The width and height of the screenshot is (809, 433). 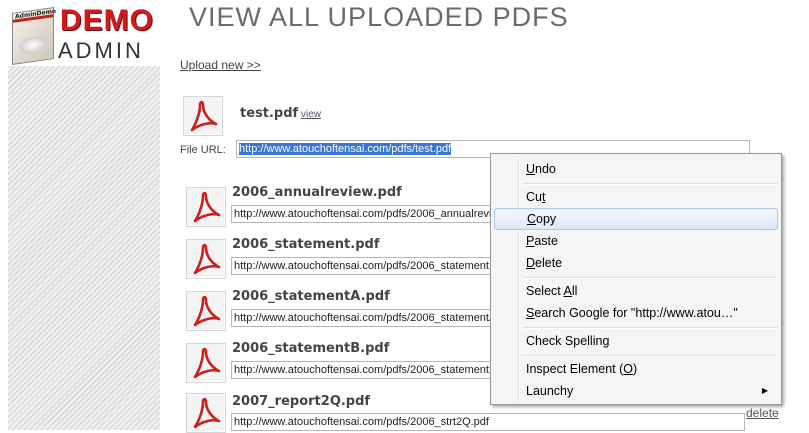 What do you see at coordinates (107, 20) in the screenshot?
I see `logo-demo-text: DEMO` at bounding box center [107, 20].